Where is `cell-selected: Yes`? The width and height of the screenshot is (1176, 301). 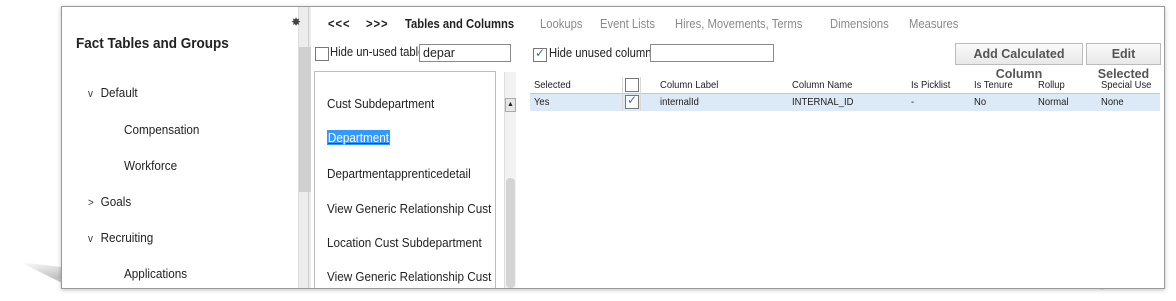 cell-selected: Yes is located at coordinates (542, 102).